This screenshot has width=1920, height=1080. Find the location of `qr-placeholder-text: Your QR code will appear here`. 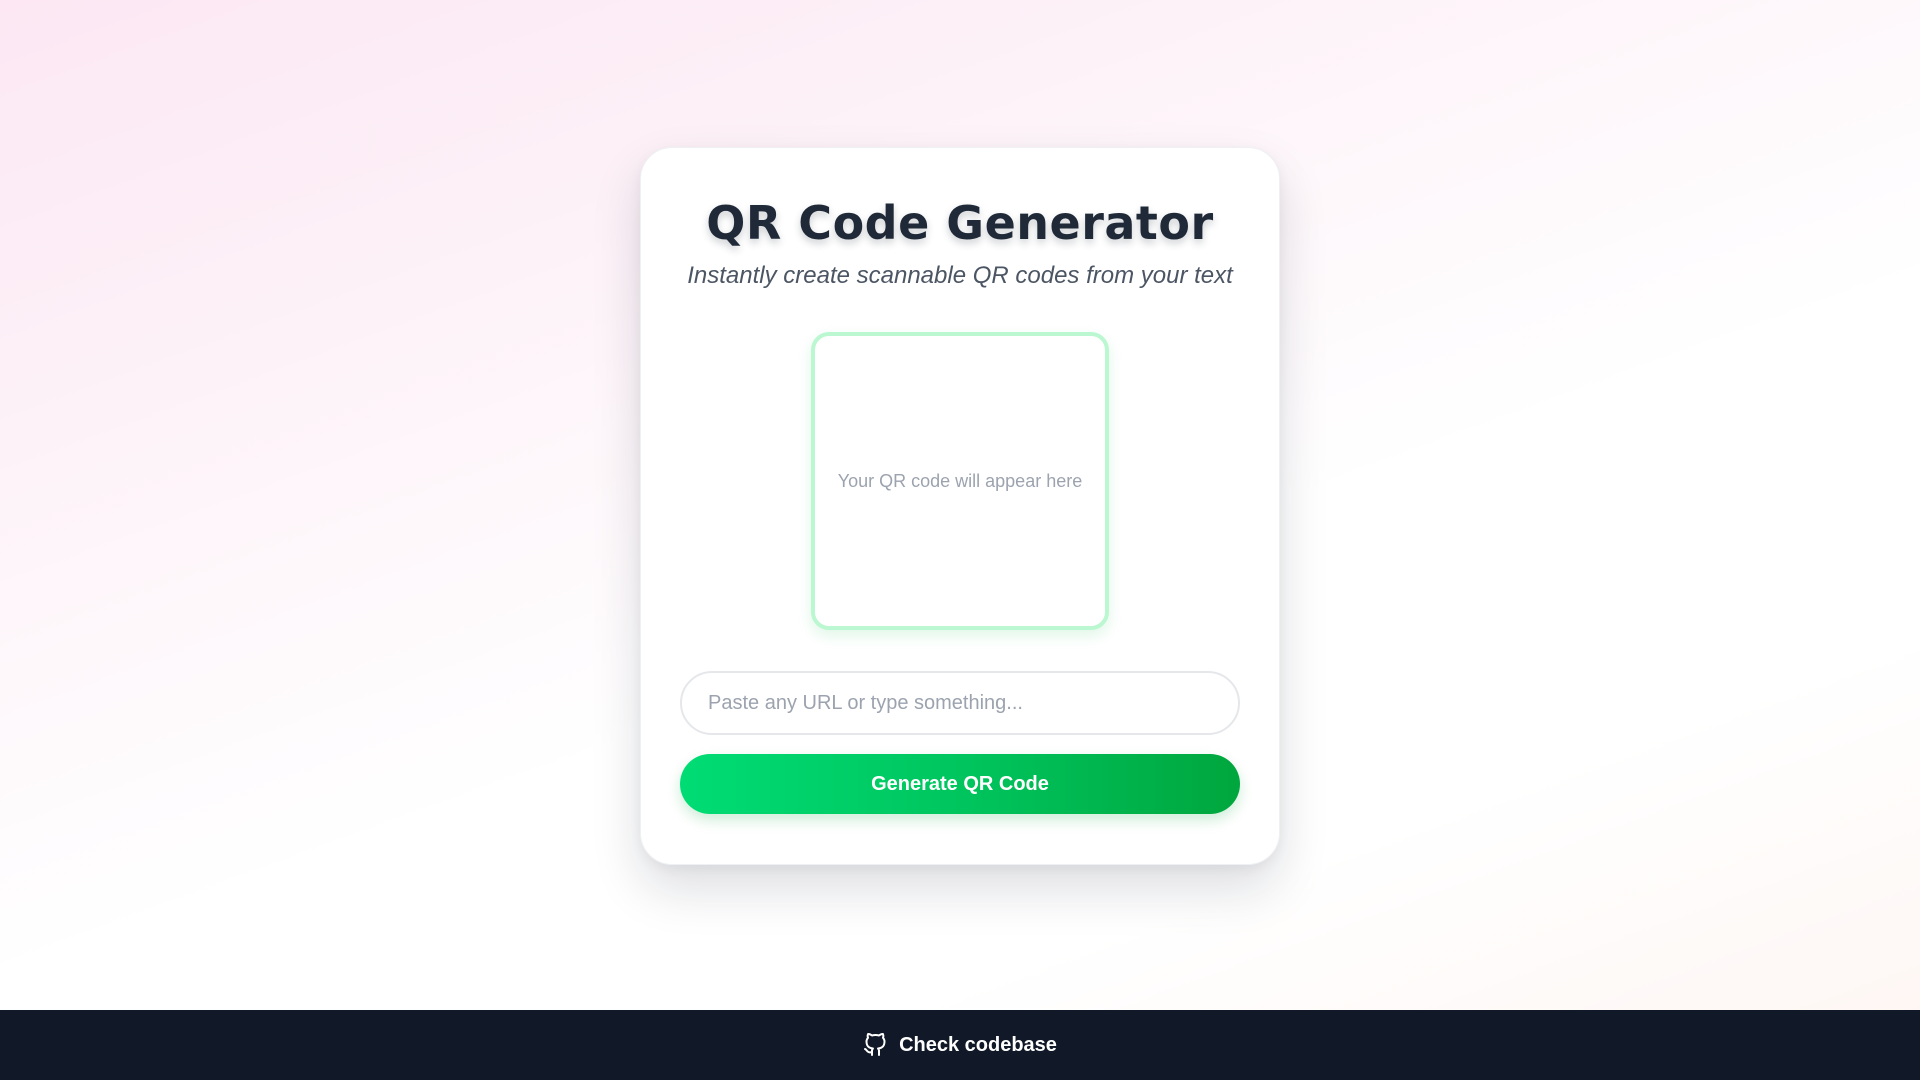

qr-placeholder-text: Your QR code will appear here is located at coordinates (960, 480).